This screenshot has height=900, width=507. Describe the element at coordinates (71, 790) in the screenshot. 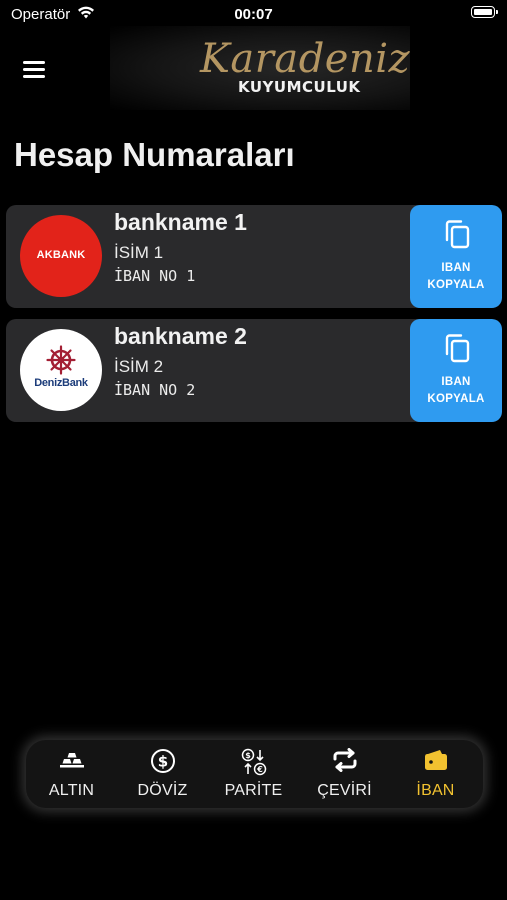

I see `tab-label: ALTIN` at that location.